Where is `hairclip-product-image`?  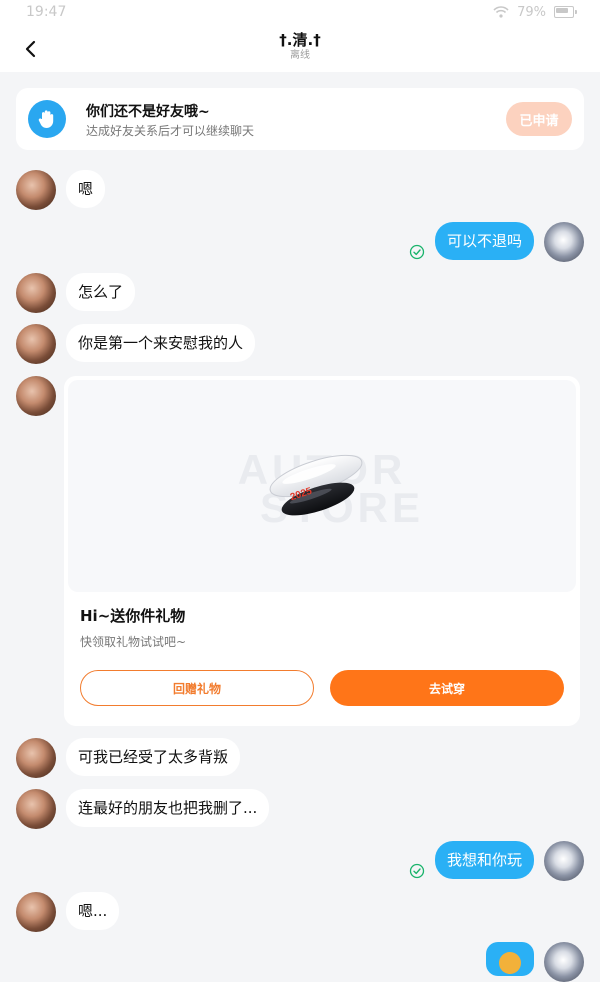 hairclip-product-image is located at coordinates (316, 485).